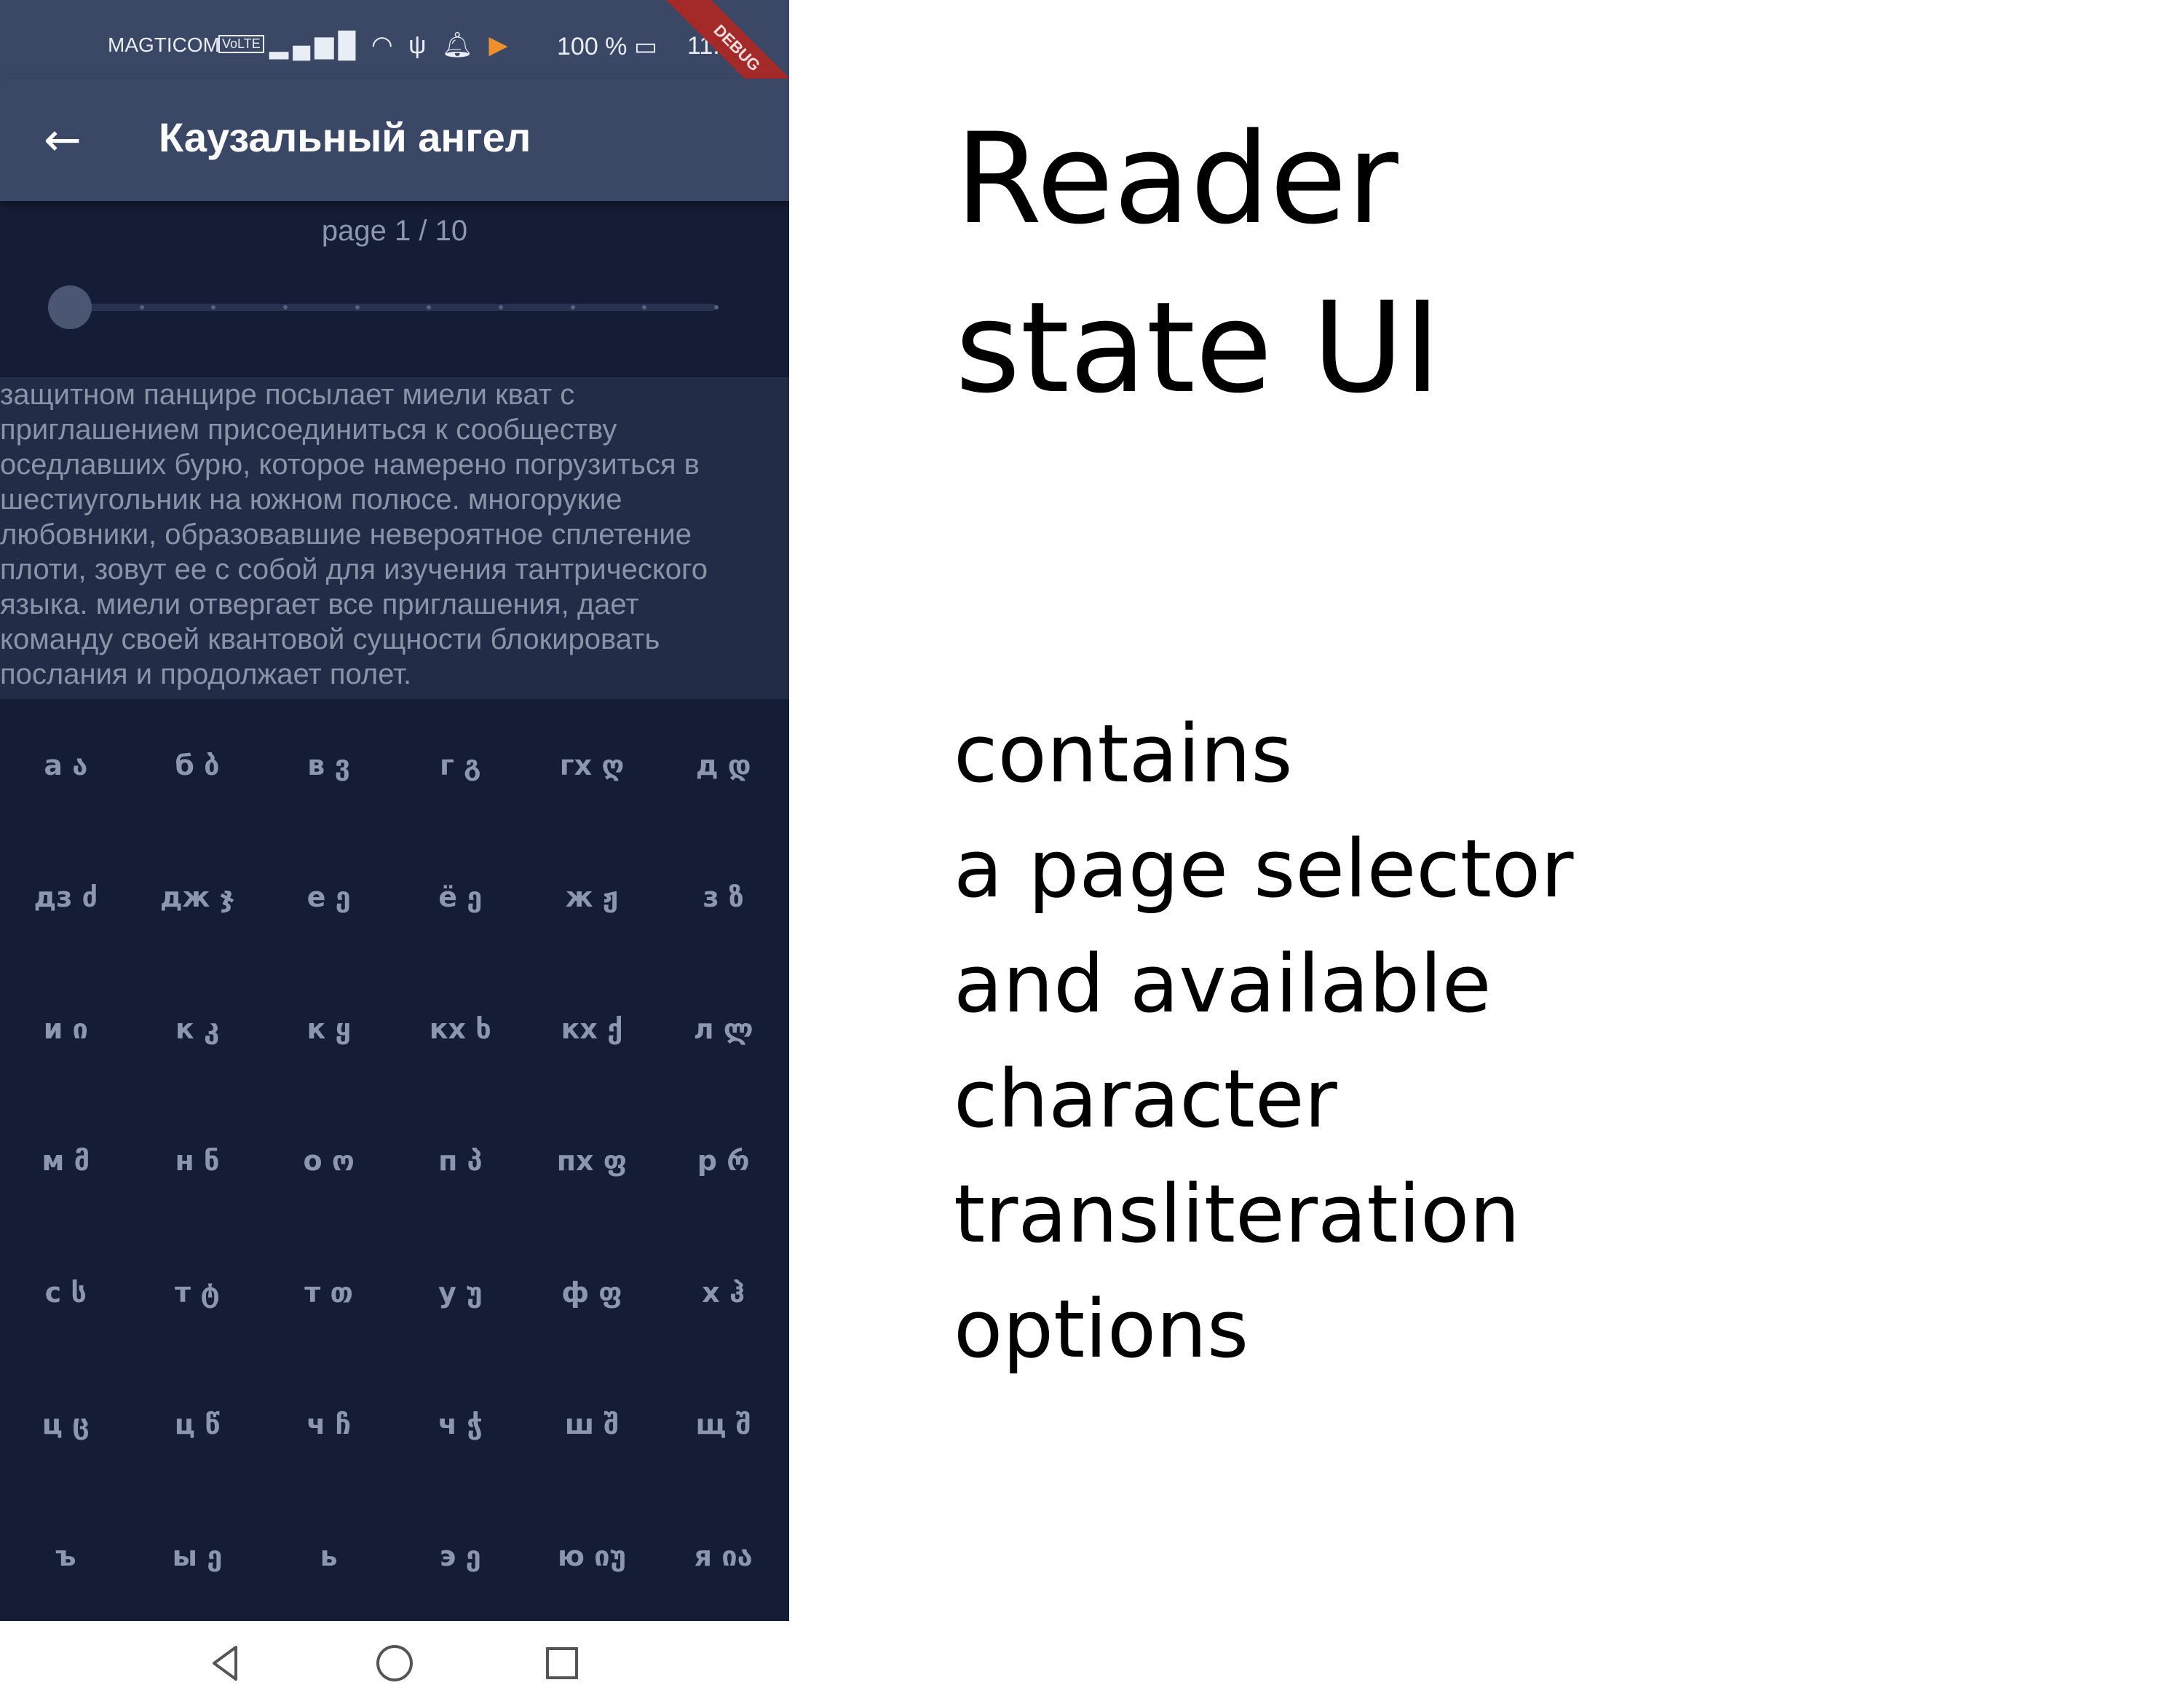  Describe the element at coordinates (198, 1556) in the screenshot. I see `transliteration-option: ы ე` at that location.